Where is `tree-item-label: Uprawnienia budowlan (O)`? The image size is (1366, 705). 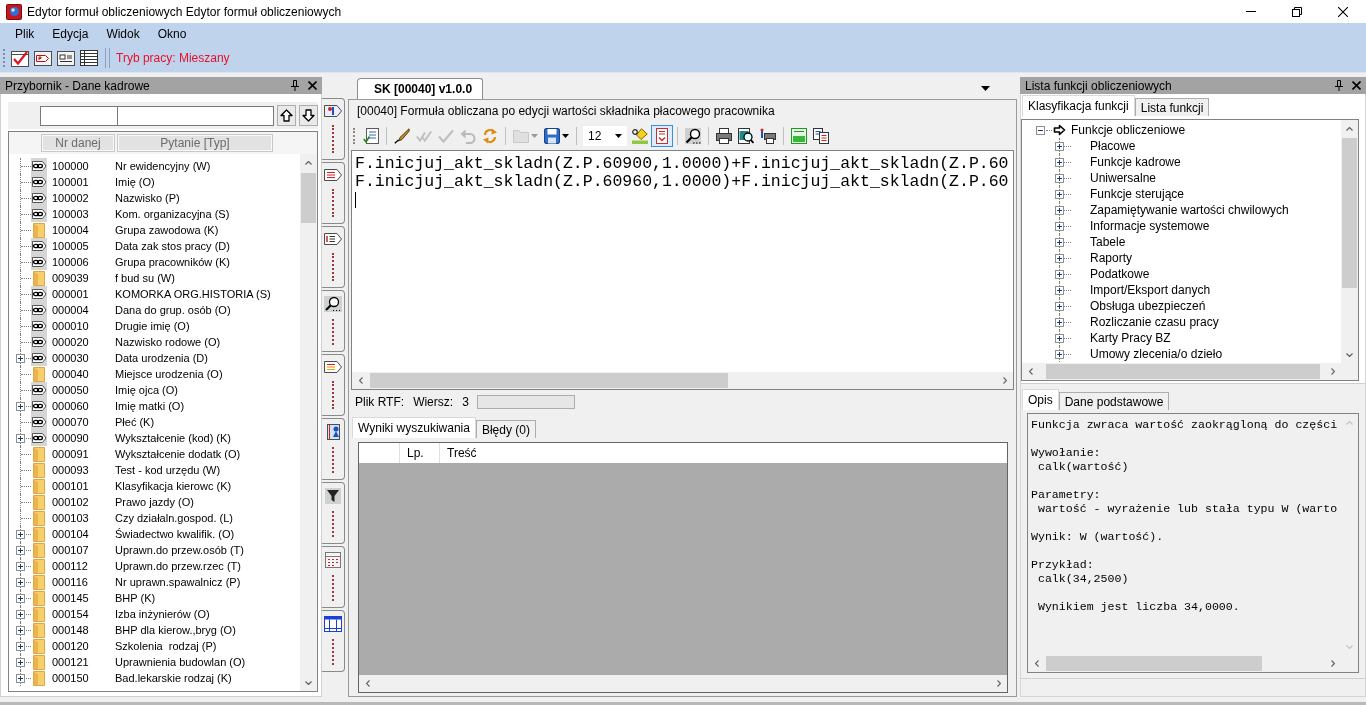
tree-item-label: Uprawnienia budowlan (O) is located at coordinates (180, 662).